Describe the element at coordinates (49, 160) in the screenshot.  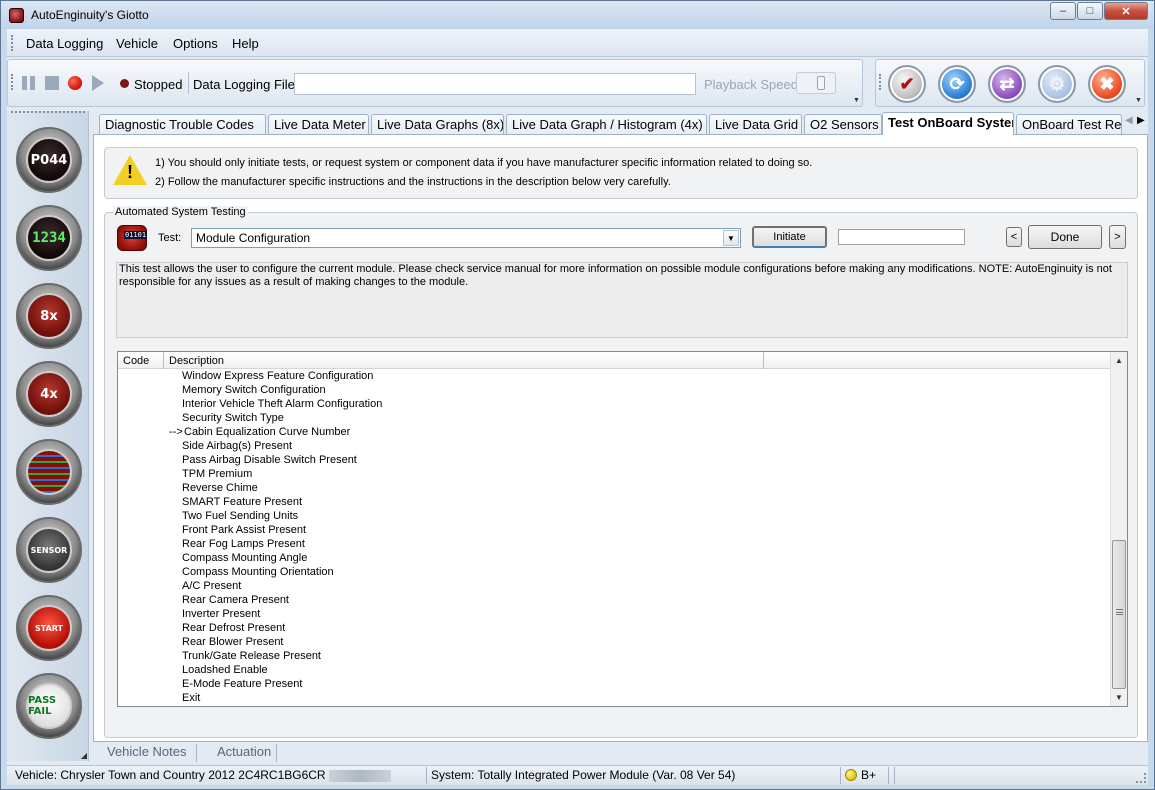
I see `sidebar-dtc-button: P044` at that location.